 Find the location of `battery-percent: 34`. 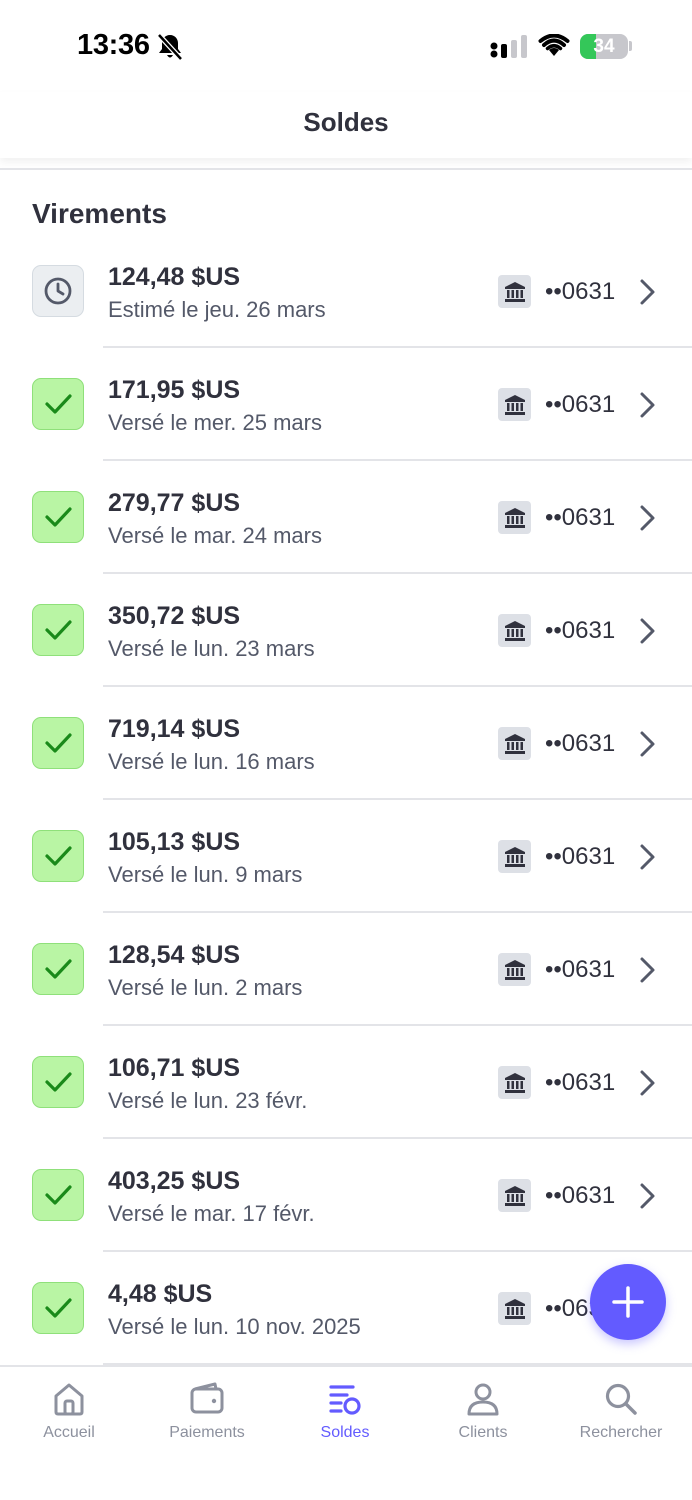

battery-percent: 34 is located at coordinates (604, 46).